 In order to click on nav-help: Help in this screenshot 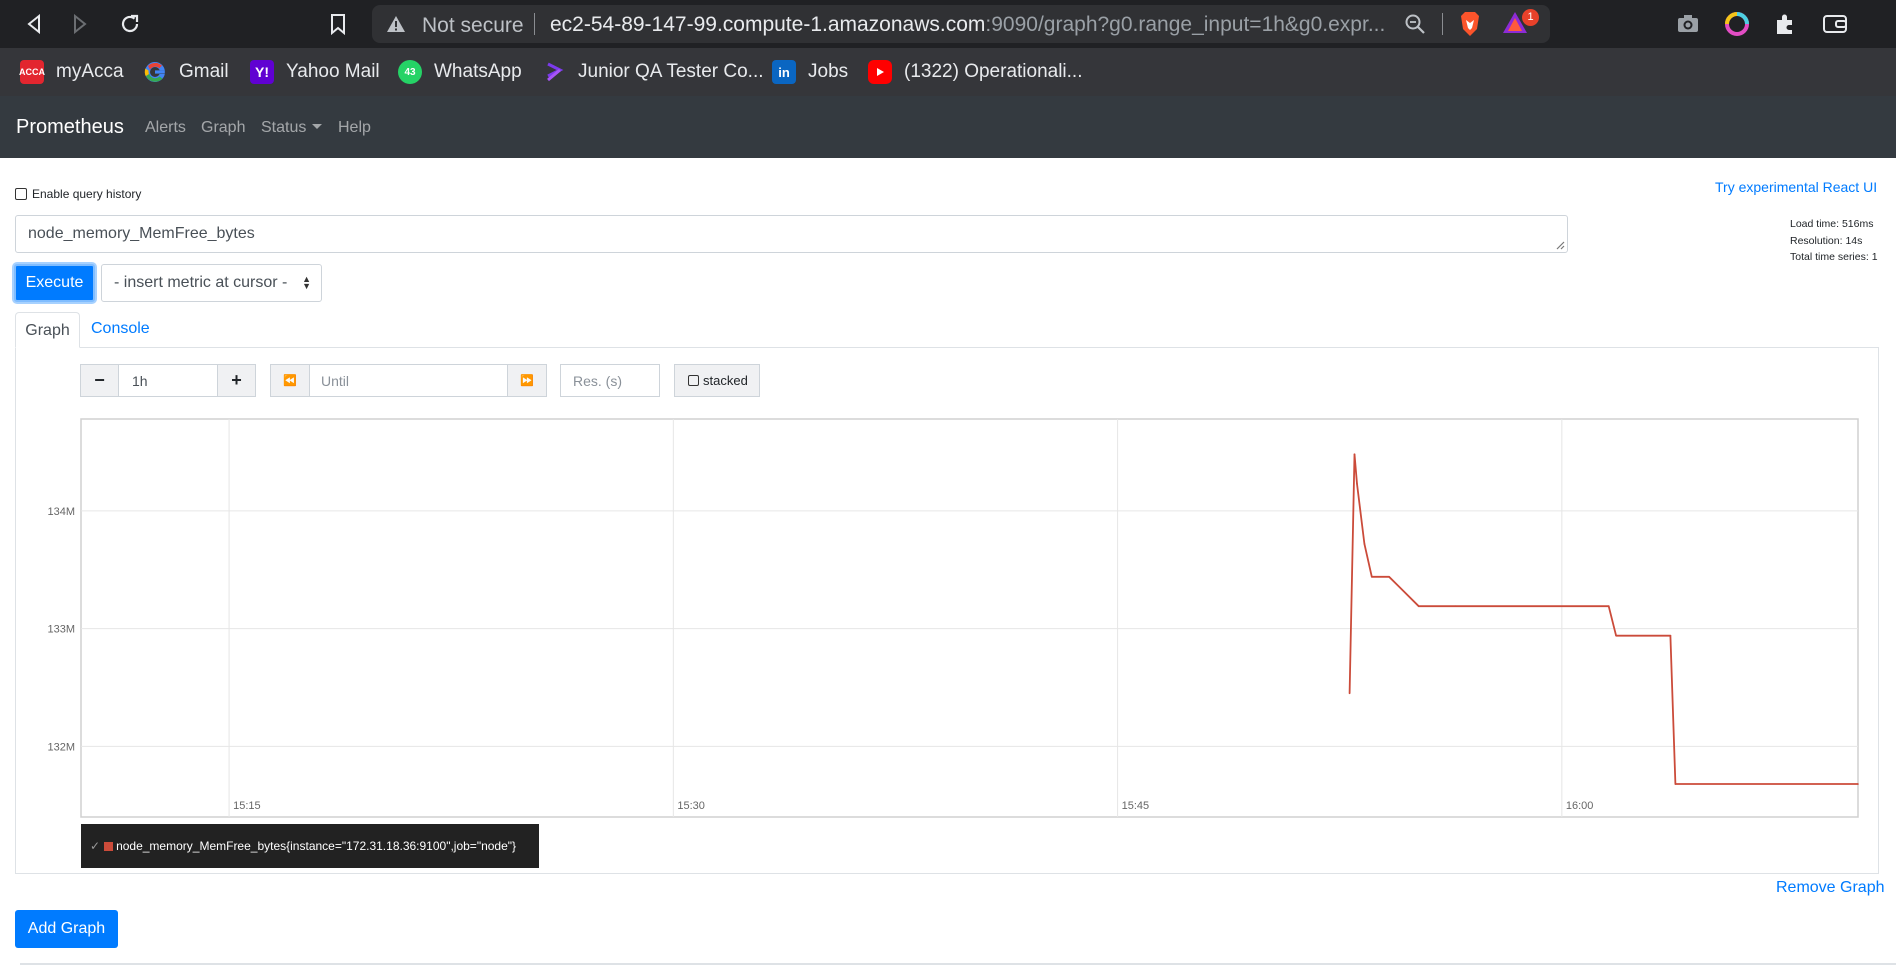, I will do `click(354, 128)`.